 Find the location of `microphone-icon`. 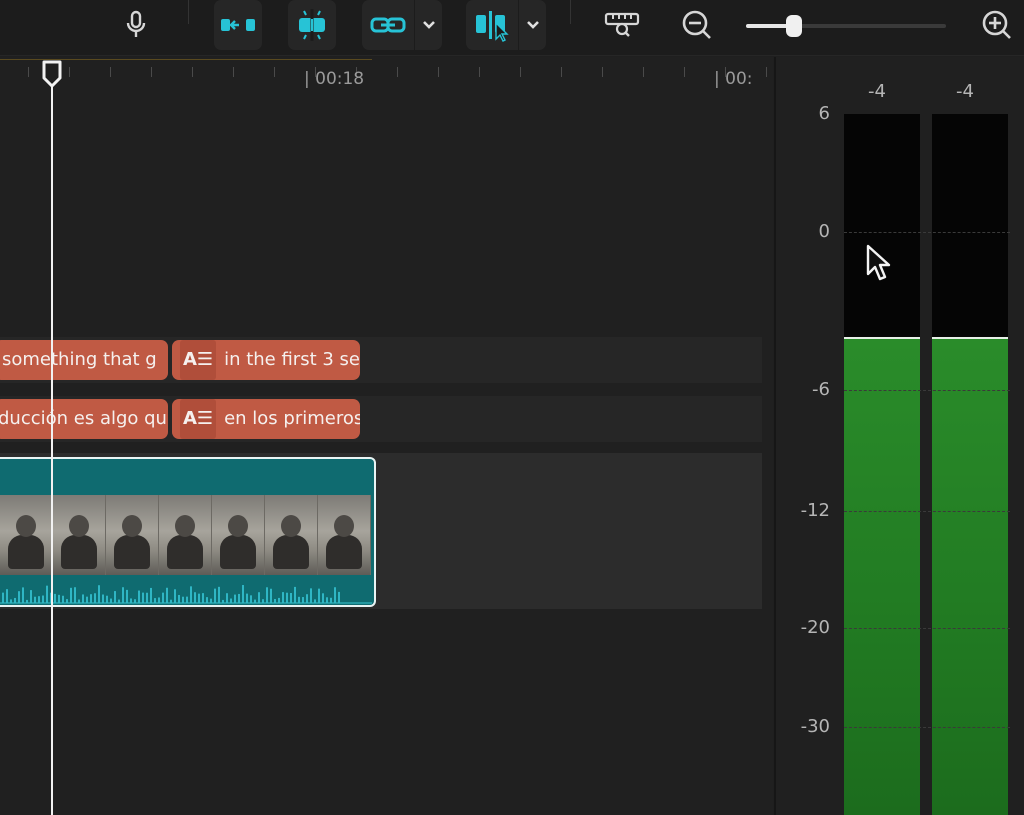

microphone-icon is located at coordinates (136, 23).